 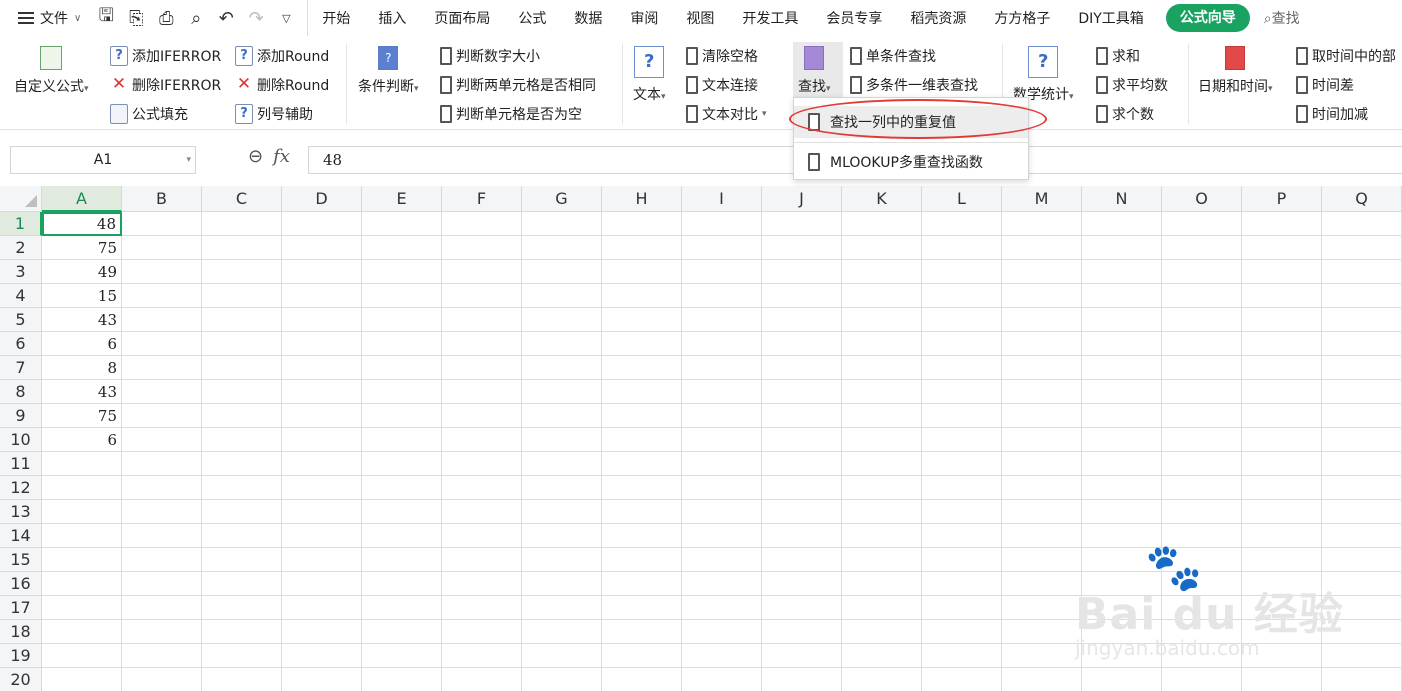 I want to click on row-header: 19, so click(x=21, y=656).